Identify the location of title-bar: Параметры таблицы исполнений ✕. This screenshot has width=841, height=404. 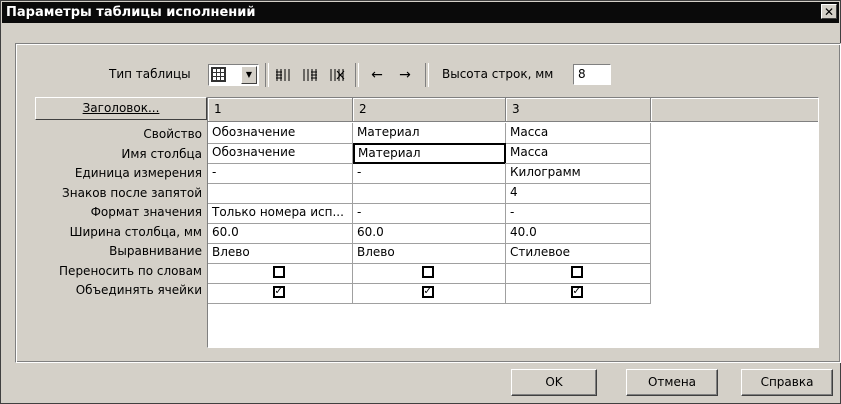
(420, 12).